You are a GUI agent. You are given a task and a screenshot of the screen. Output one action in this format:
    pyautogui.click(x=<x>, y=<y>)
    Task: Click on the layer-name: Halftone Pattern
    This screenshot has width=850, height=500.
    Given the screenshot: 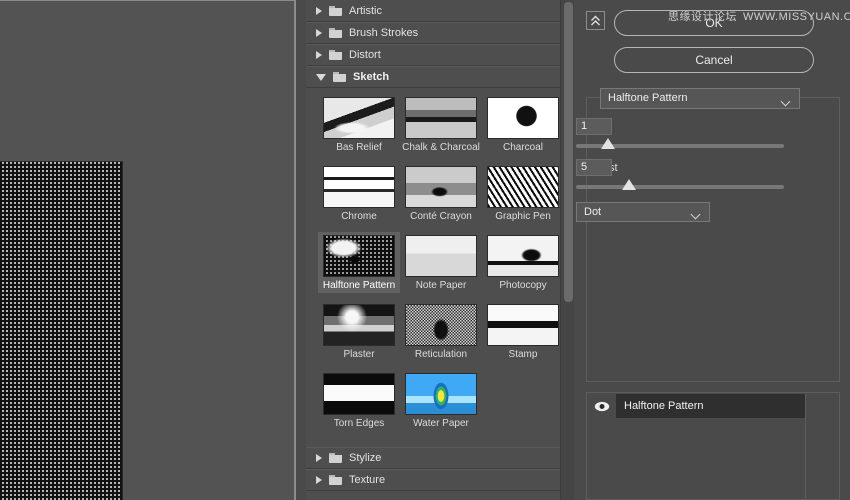 What is the action you would take?
    pyautogui.click(x=664, y=406)
    